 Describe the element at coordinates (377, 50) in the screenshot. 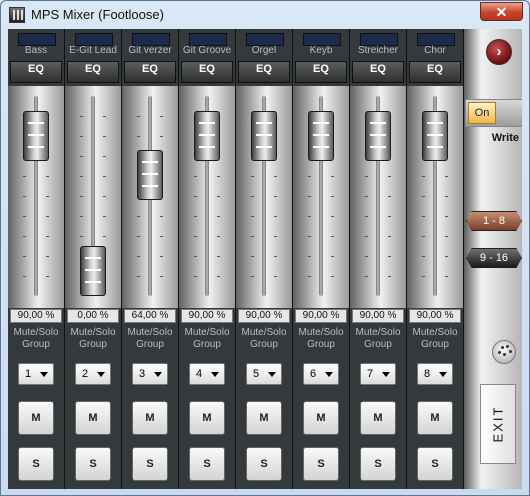

I see `channel-name: Streicher` at that location.